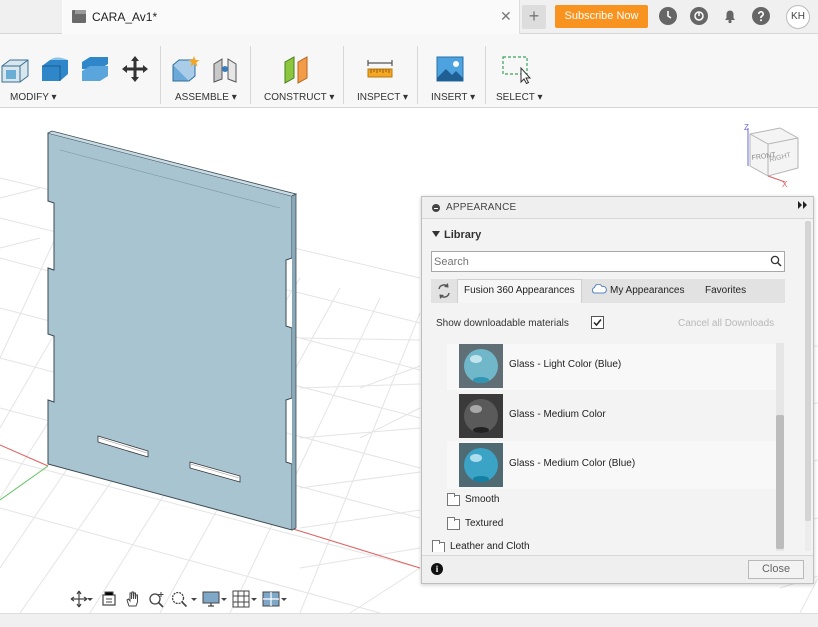  What do you see at coordinates (15, 69) in the screenshot?
I see `press-pull-icon` at bounding box center [15, 69].